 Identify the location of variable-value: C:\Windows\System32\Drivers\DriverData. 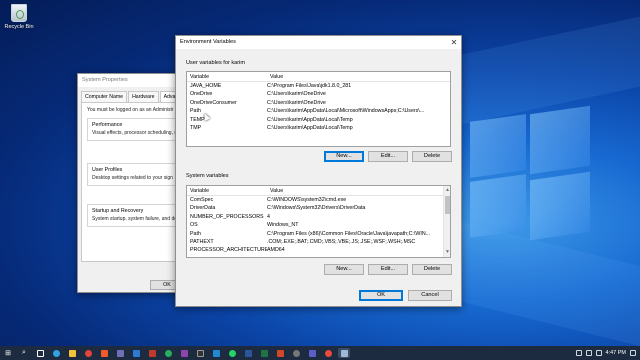
(316, 208).